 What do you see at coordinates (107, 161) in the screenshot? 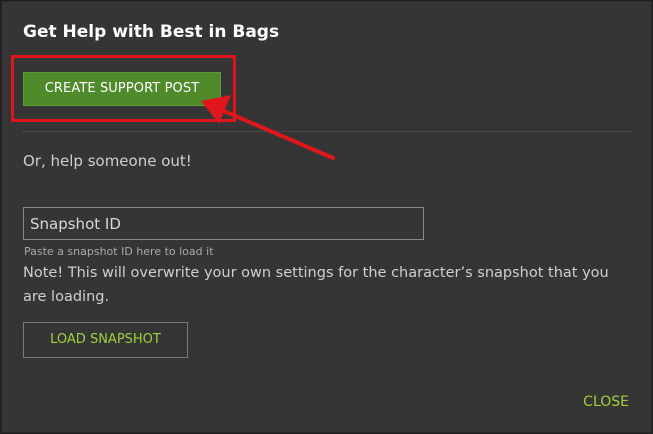
I see `help-someone-text: Or, help someone out!` at bounding box center [107, 161].